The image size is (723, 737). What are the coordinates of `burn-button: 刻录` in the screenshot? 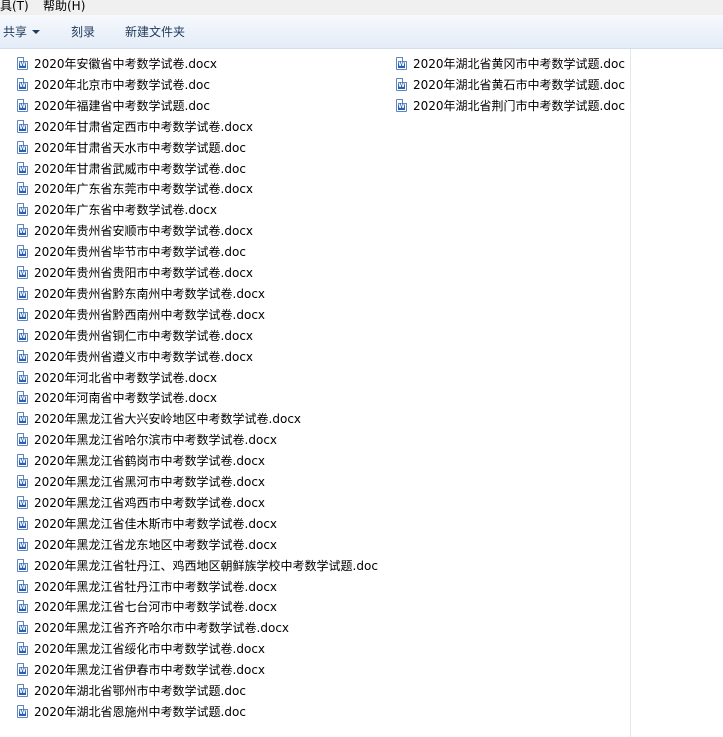 It's located at (83, 32).